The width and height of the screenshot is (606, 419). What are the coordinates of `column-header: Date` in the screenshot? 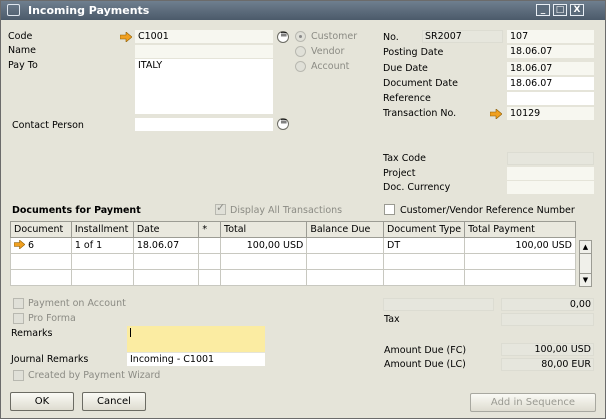 It's located at (166, 229).